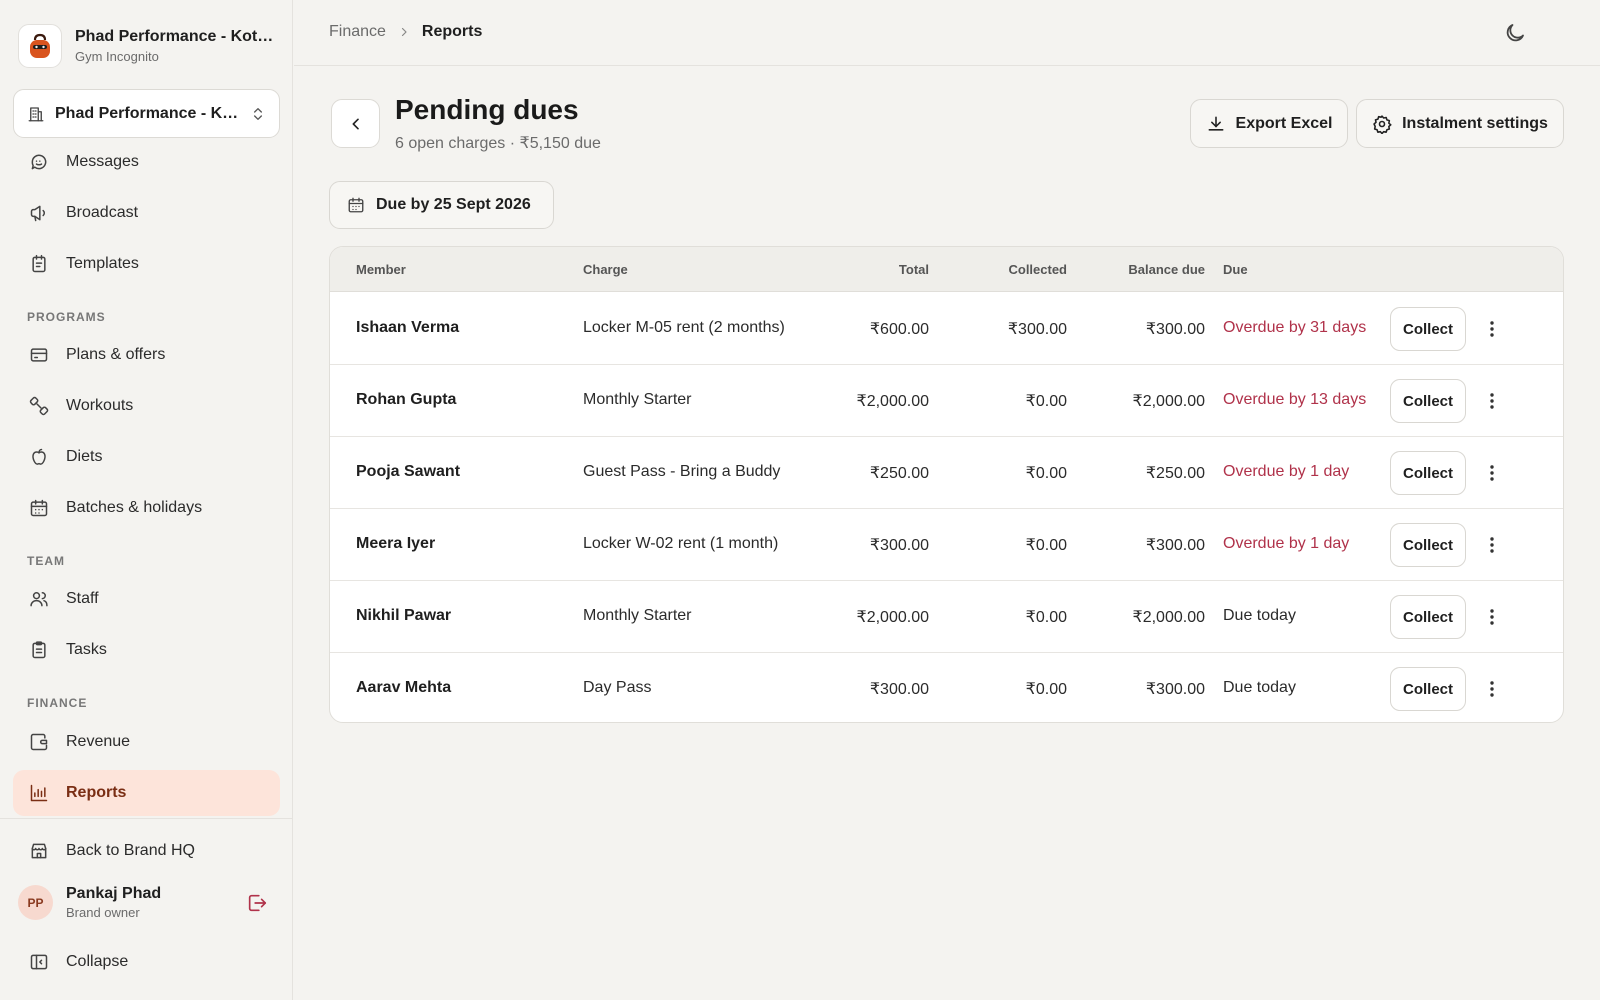  Describe the element at coordinates (146, 599) in the screenshot. I see `sidebar-item-staff: Staff` at that location.